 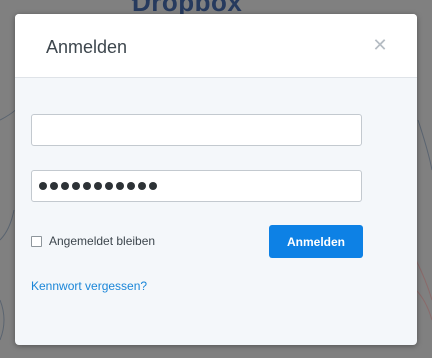 I want to click on email-field, so click(x=196, y=130).